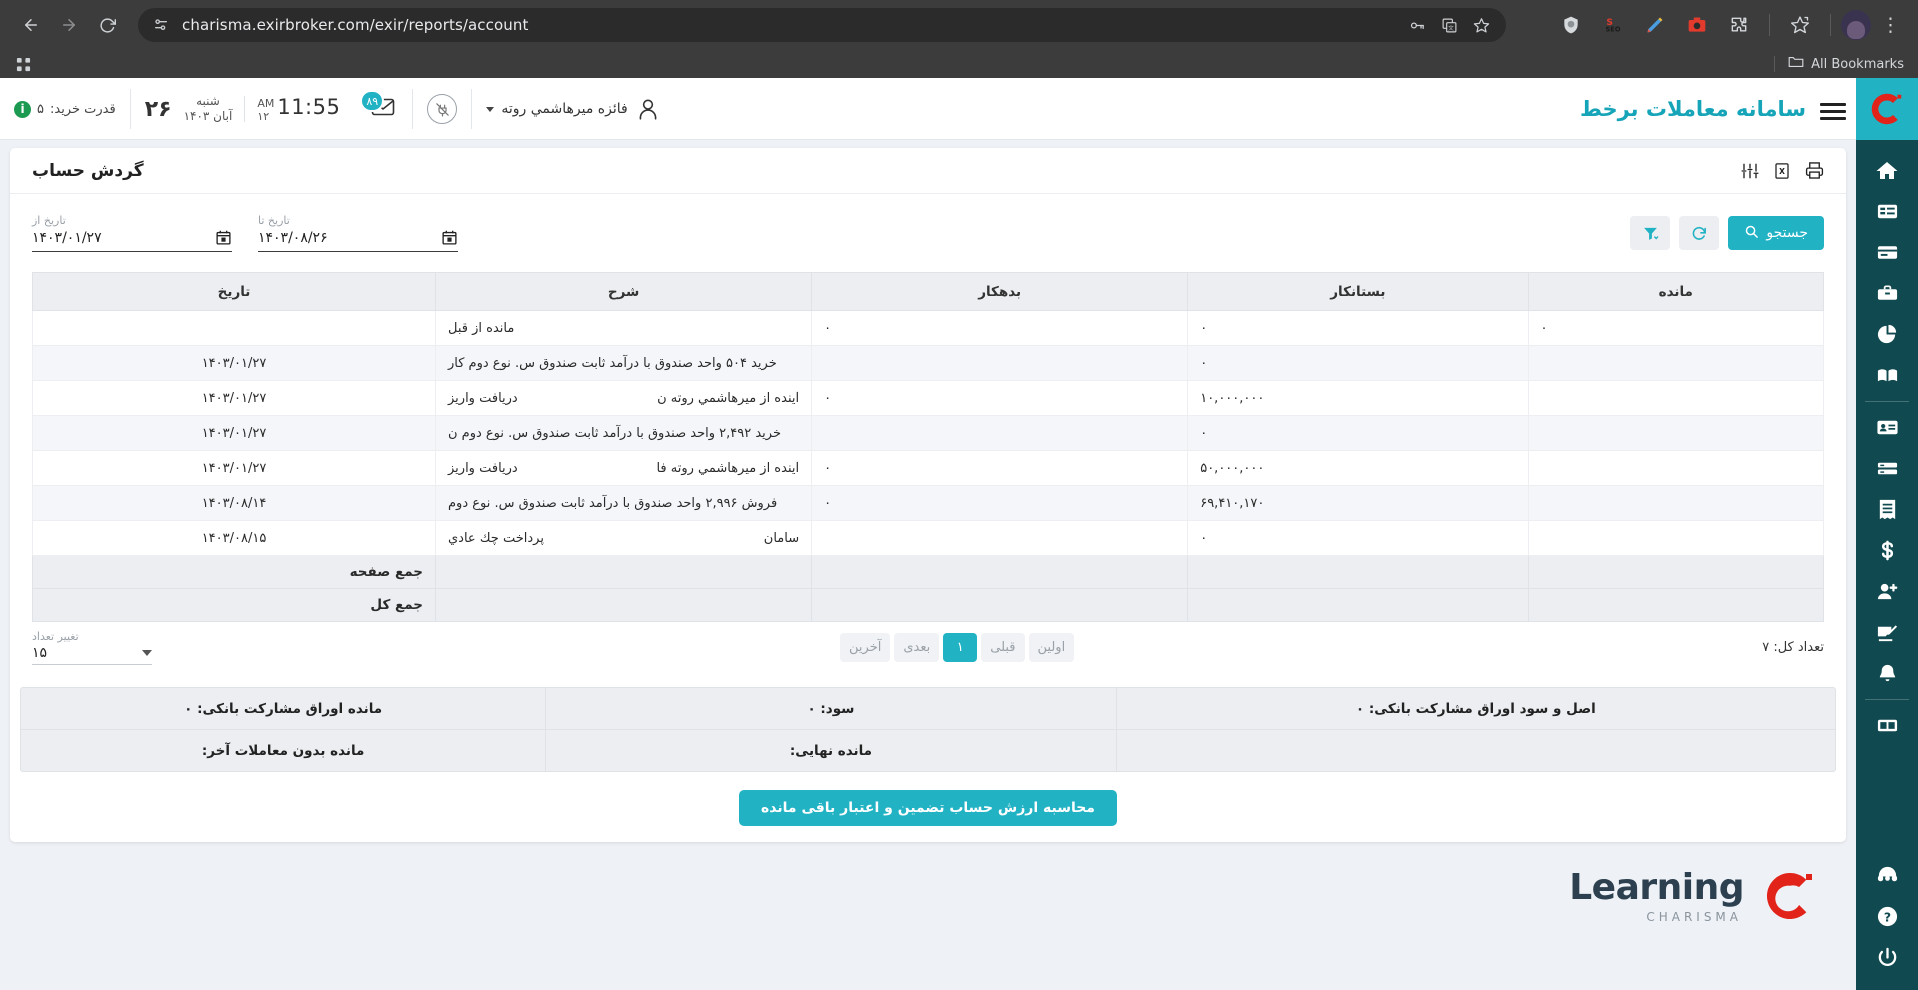 Image resolution: width=1918 pixels, height=990 pixels. What do you see at coordinates (234, 433) in the screenshot?
I see `cell-date: ۱۴۰۳/۰۱/۲۷` at bounding box center [234, 433].